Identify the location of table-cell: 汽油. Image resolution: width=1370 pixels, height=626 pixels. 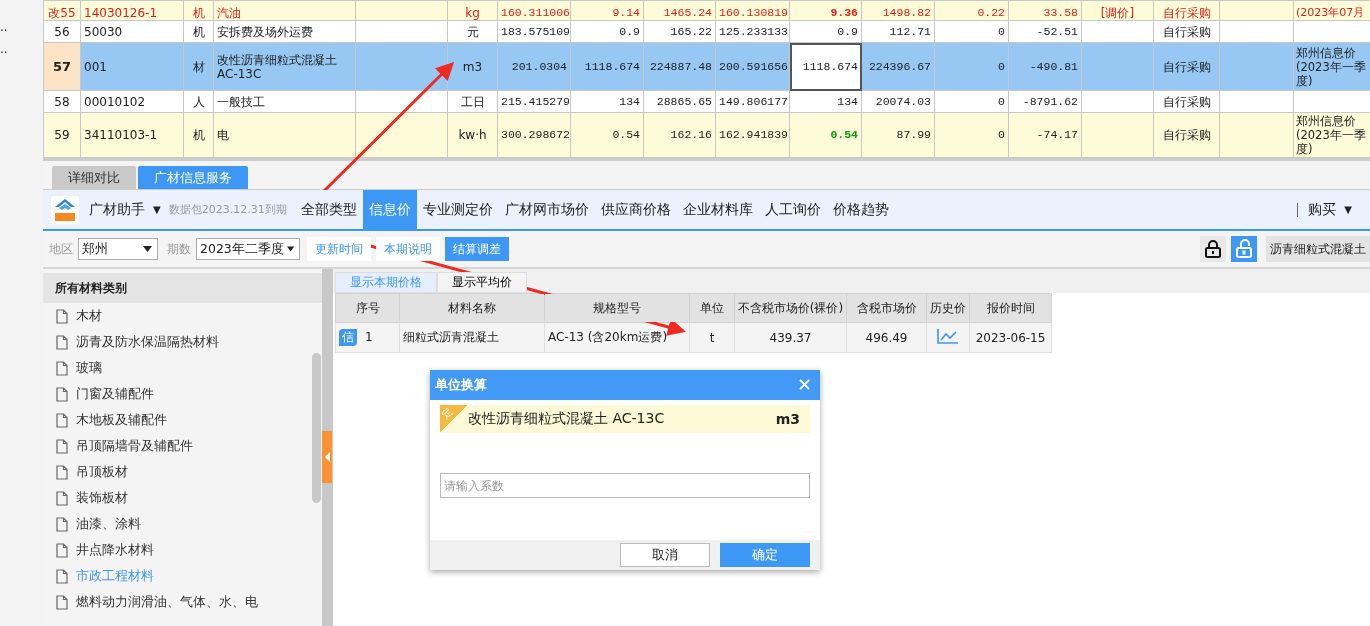
(284, 10).